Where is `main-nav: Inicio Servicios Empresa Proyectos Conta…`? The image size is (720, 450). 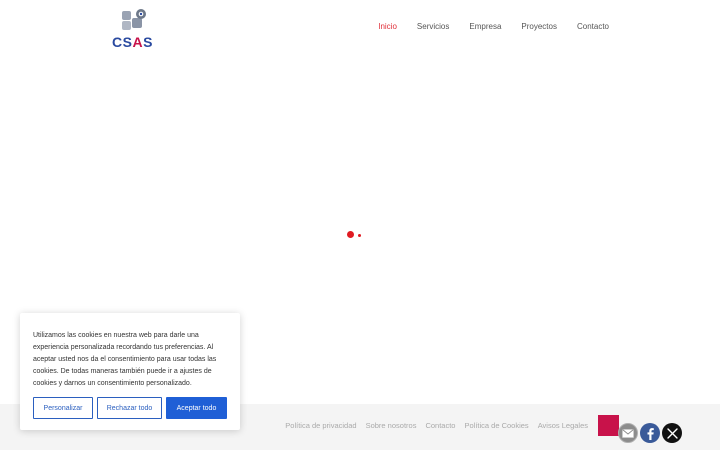
main-nav: Inicio Servicios Empresa Proyectos Conta… is located at coordinates (493, 26).